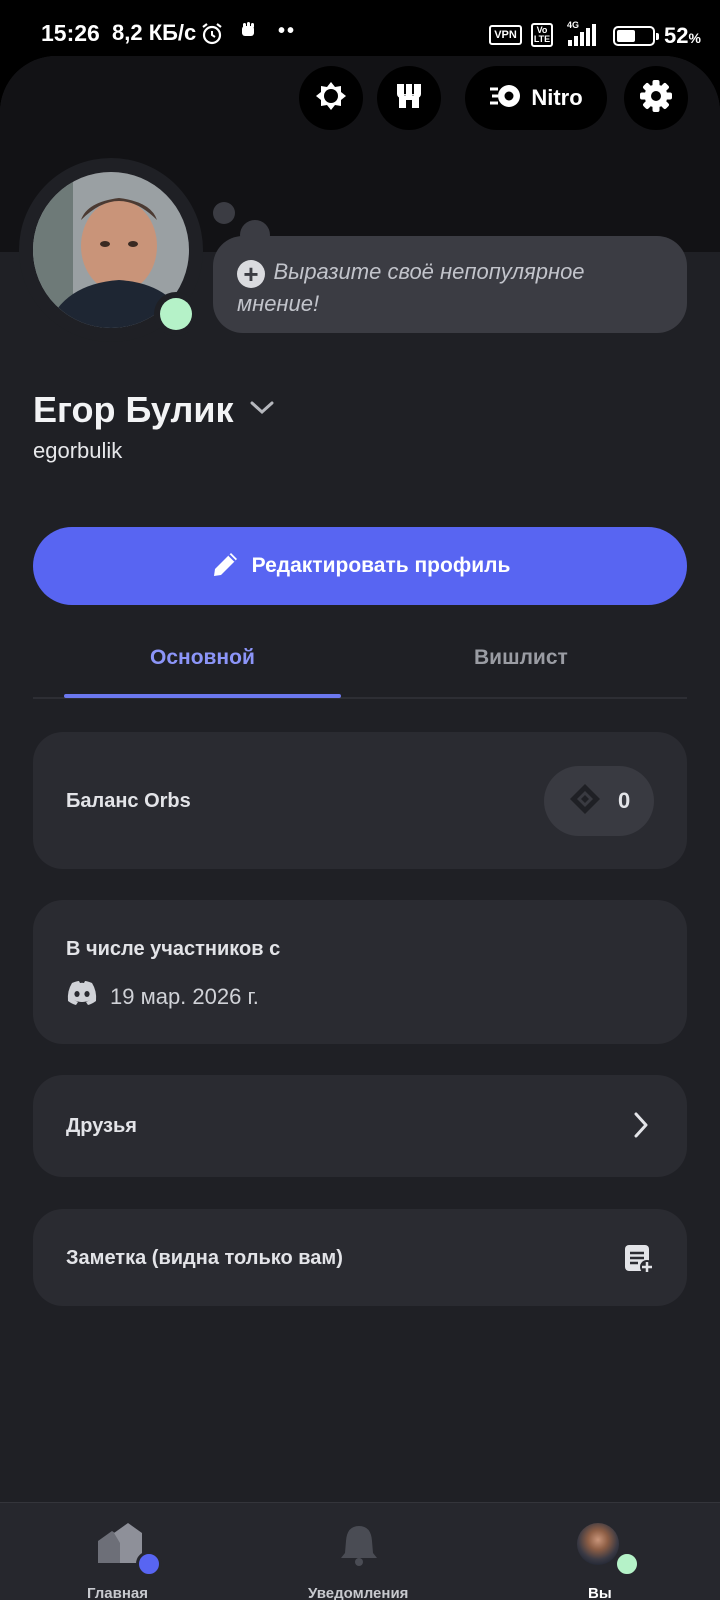 This screenshot has height=1600, width=720. What do you see at coordinates (202, 696) in the screenshot?
I see `tab-active-indicator` at bounding box center [202, 696].